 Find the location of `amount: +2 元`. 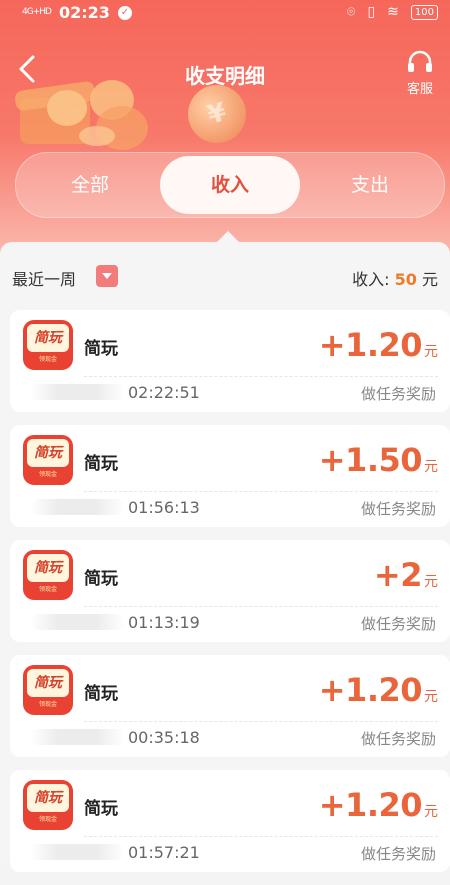

amount: +2 元 is located at coordinates (406, 575).